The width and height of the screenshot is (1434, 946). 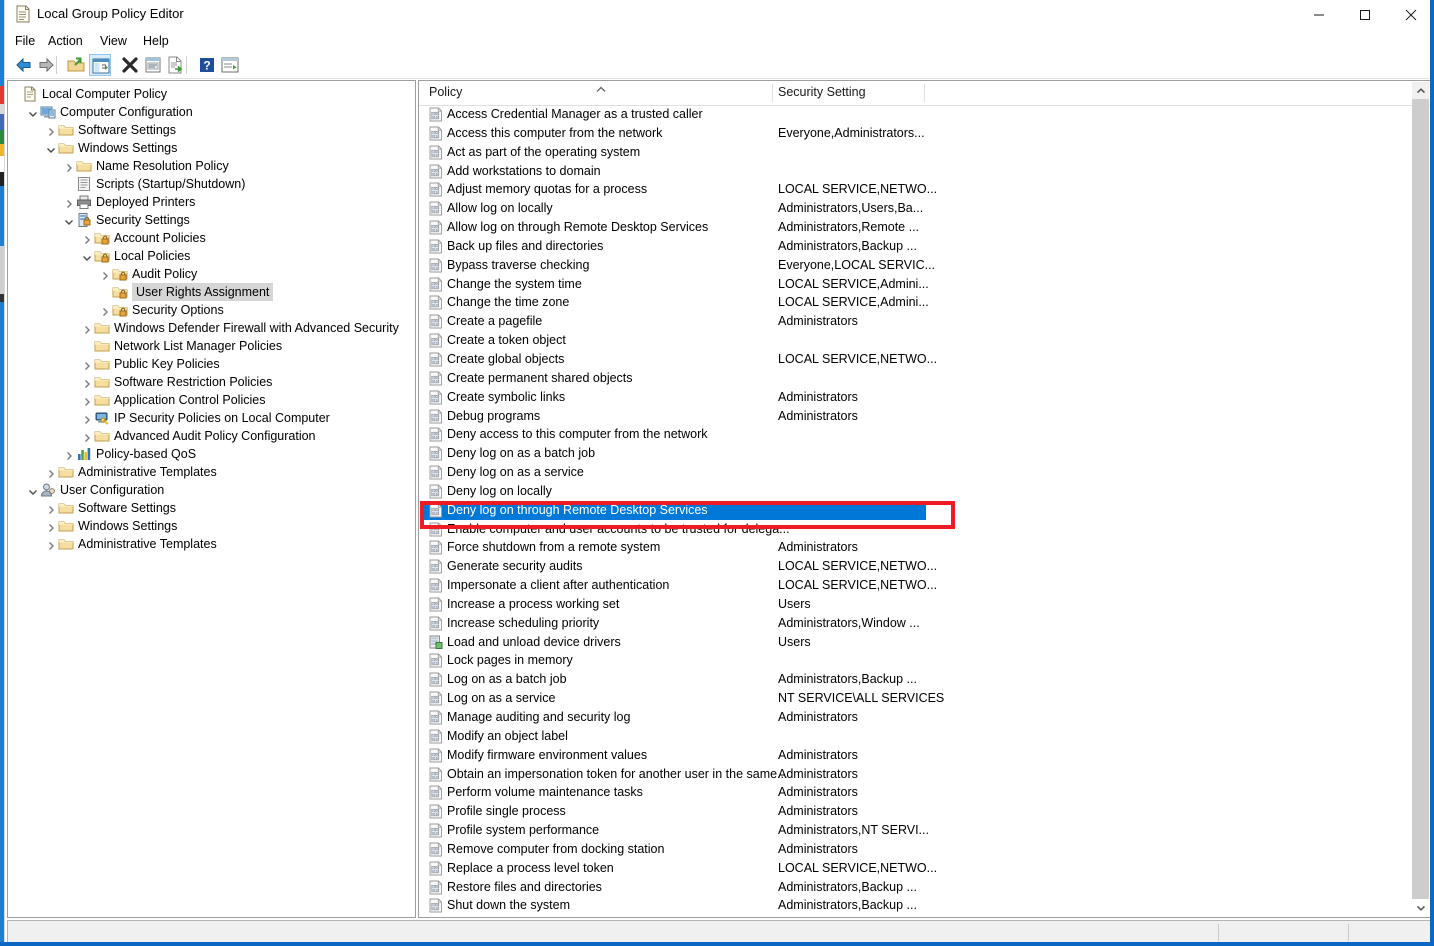 I want to click on column-header-policy: Policy, so click(x=445, y=92).